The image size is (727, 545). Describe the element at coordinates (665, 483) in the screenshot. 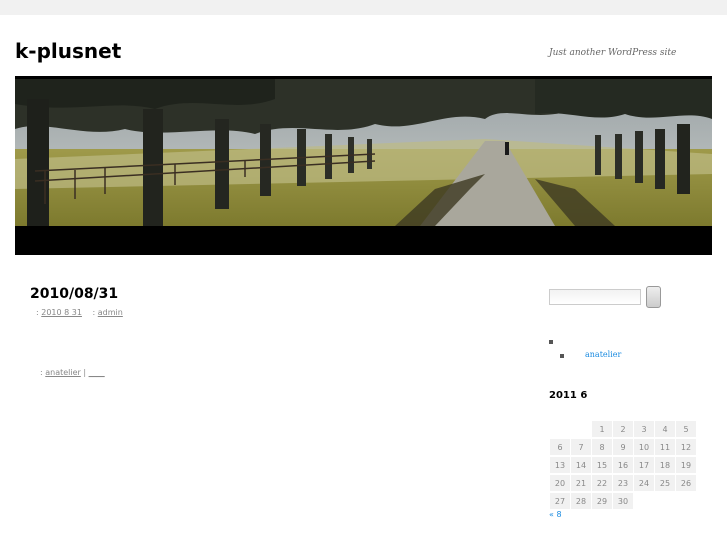

I see `calendar-day: 25` at that location.